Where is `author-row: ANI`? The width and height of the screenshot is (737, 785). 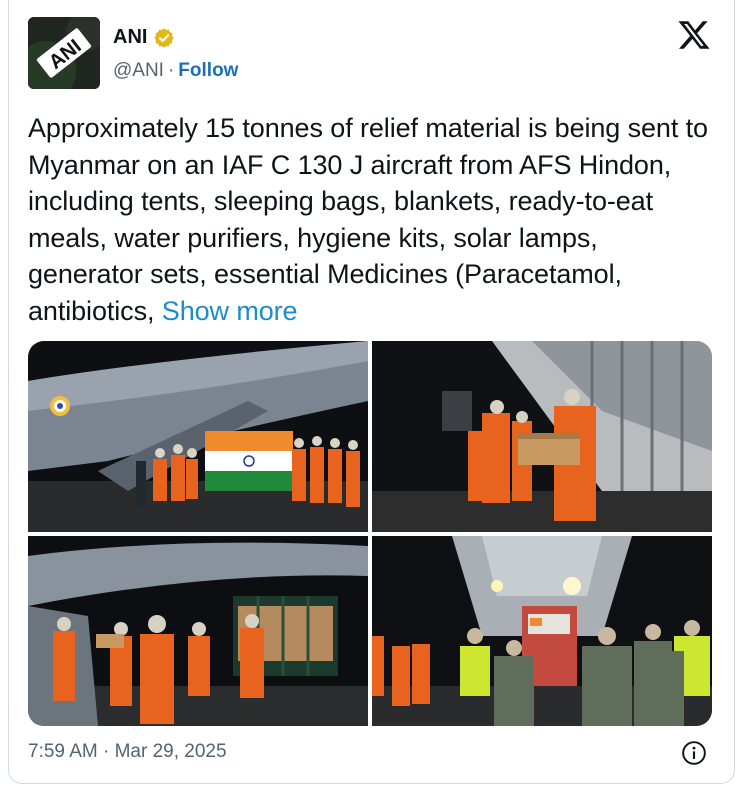
author-row: ANI is located at coordinates (144, 37).